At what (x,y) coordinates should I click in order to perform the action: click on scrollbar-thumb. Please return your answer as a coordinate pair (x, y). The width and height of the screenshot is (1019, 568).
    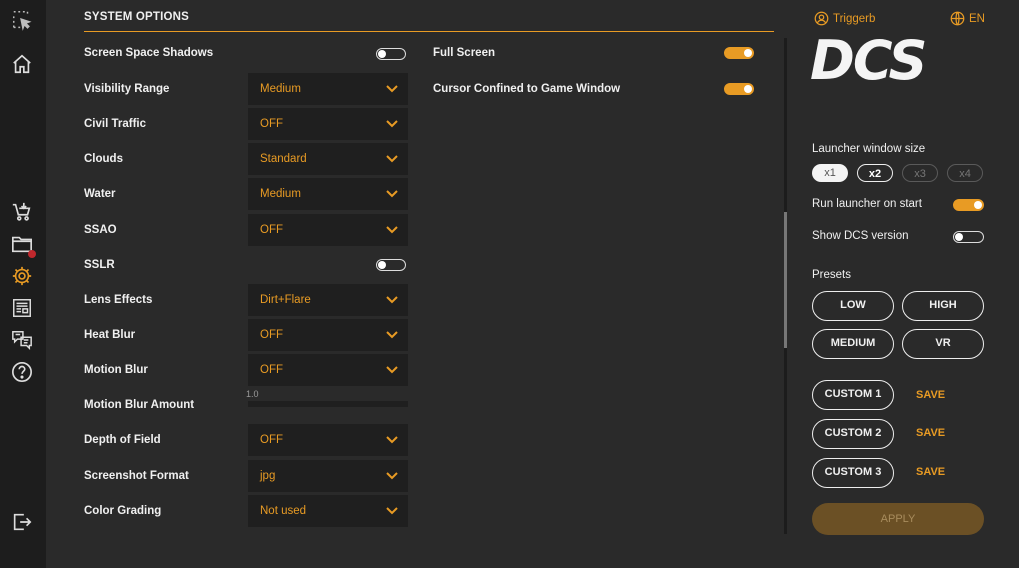
    Looking at the image, I should click on (785, 280).